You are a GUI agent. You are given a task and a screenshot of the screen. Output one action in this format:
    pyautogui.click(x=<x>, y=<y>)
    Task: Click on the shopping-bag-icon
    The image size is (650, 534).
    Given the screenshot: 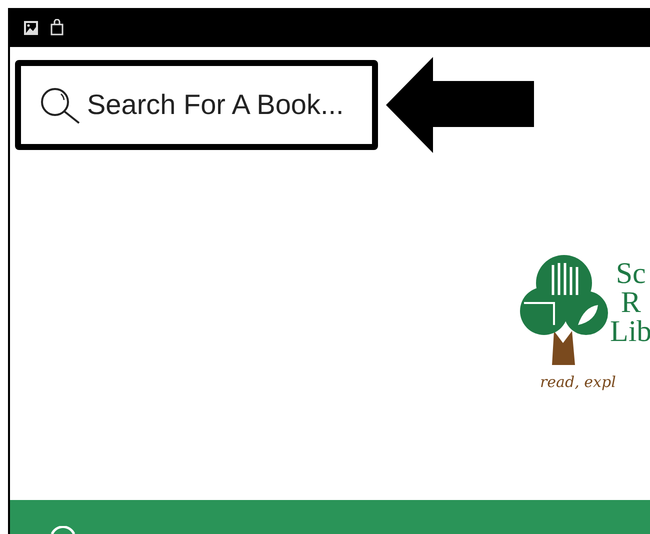 What is the action you would take?
    pyautogui.click(x=57, y=27)
    